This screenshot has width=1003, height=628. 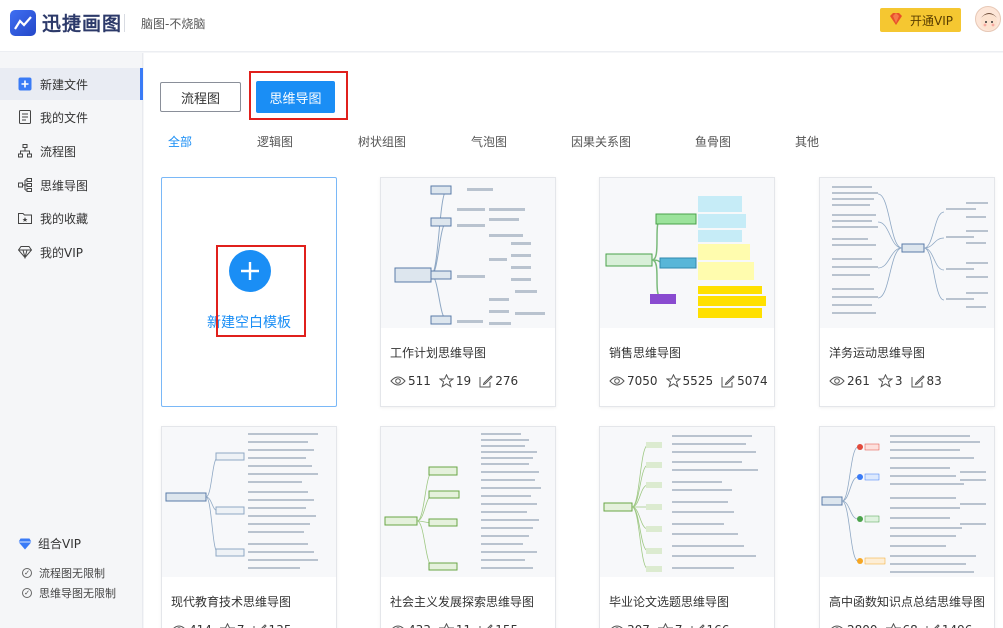 I want to click on top-header: 迅捷画图 脑图-不烧脑 开通VIP, so click(x=501, y=26).